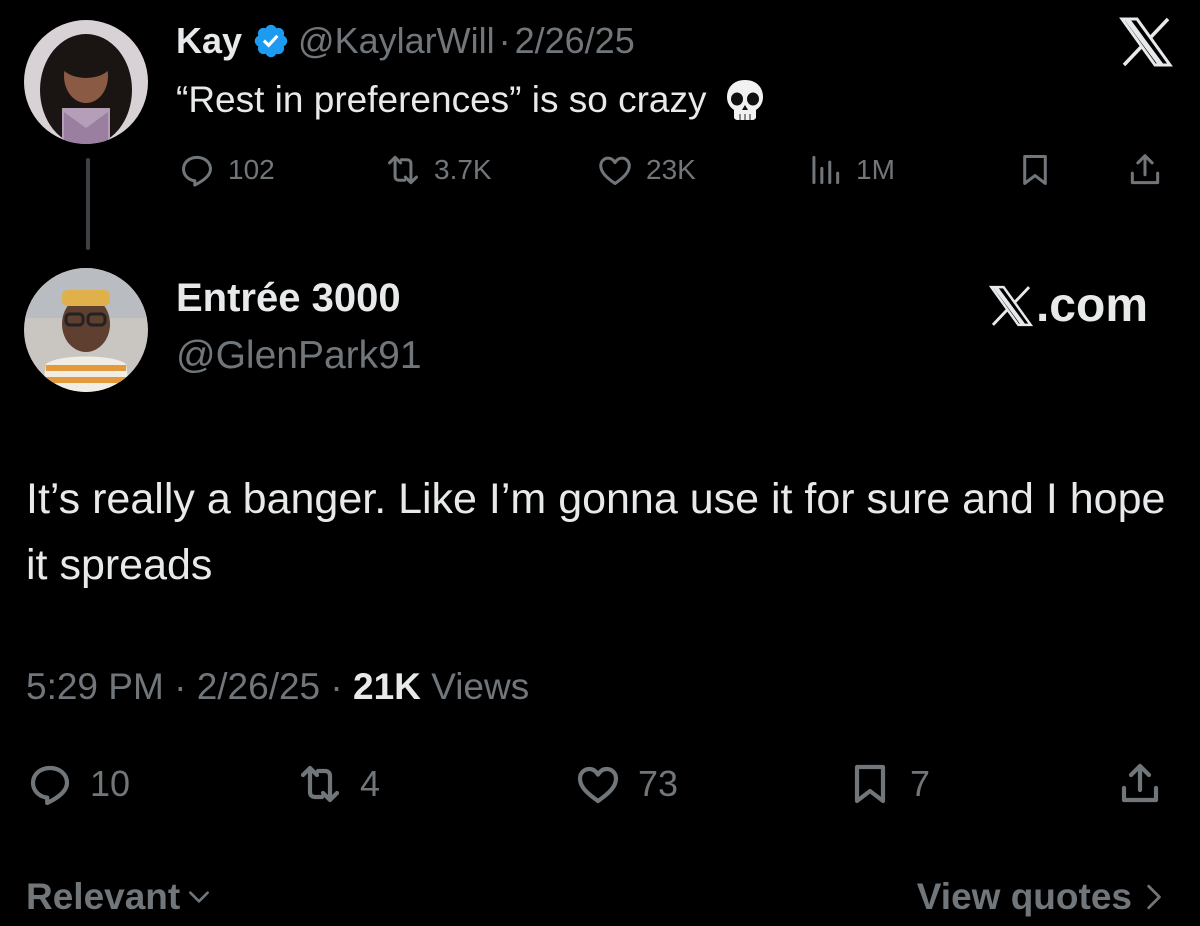 This screenshot has height=926, width=1200. Describe the element at coordinates (850, 170) in the screenshot. I see `parent-views-button: 1M` at that location.